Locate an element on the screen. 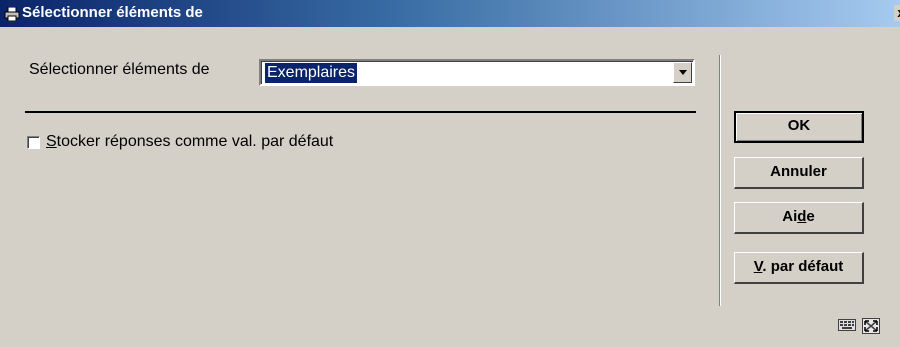 This screenshot has width=900, height=347. cancel-button: Annuler is located at coordinates (799, 173).